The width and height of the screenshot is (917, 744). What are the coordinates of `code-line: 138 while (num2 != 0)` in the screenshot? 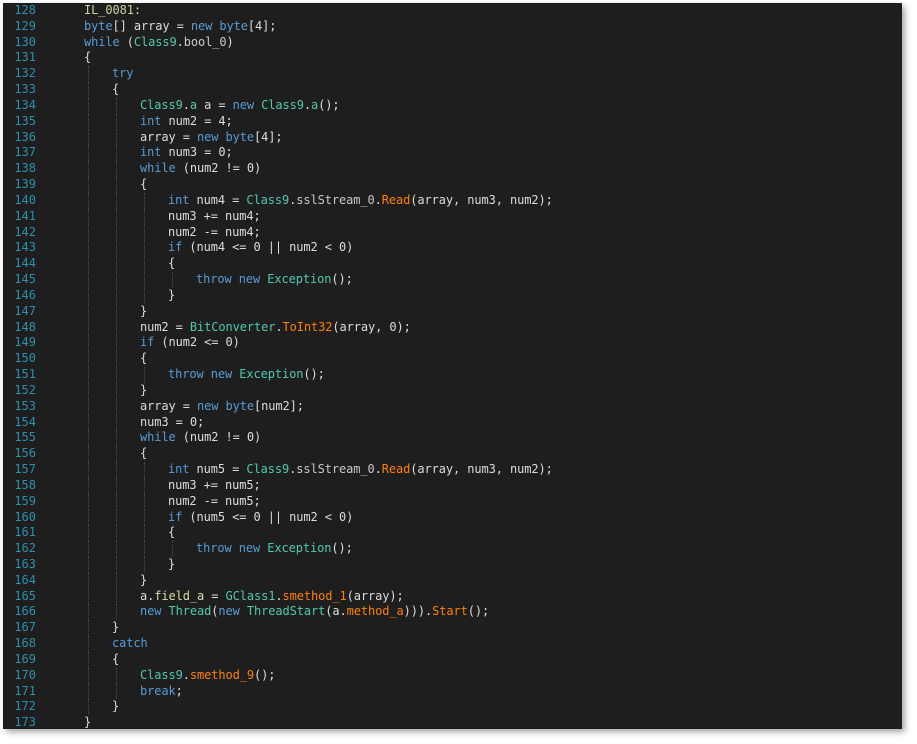 It's located at (452, 169).